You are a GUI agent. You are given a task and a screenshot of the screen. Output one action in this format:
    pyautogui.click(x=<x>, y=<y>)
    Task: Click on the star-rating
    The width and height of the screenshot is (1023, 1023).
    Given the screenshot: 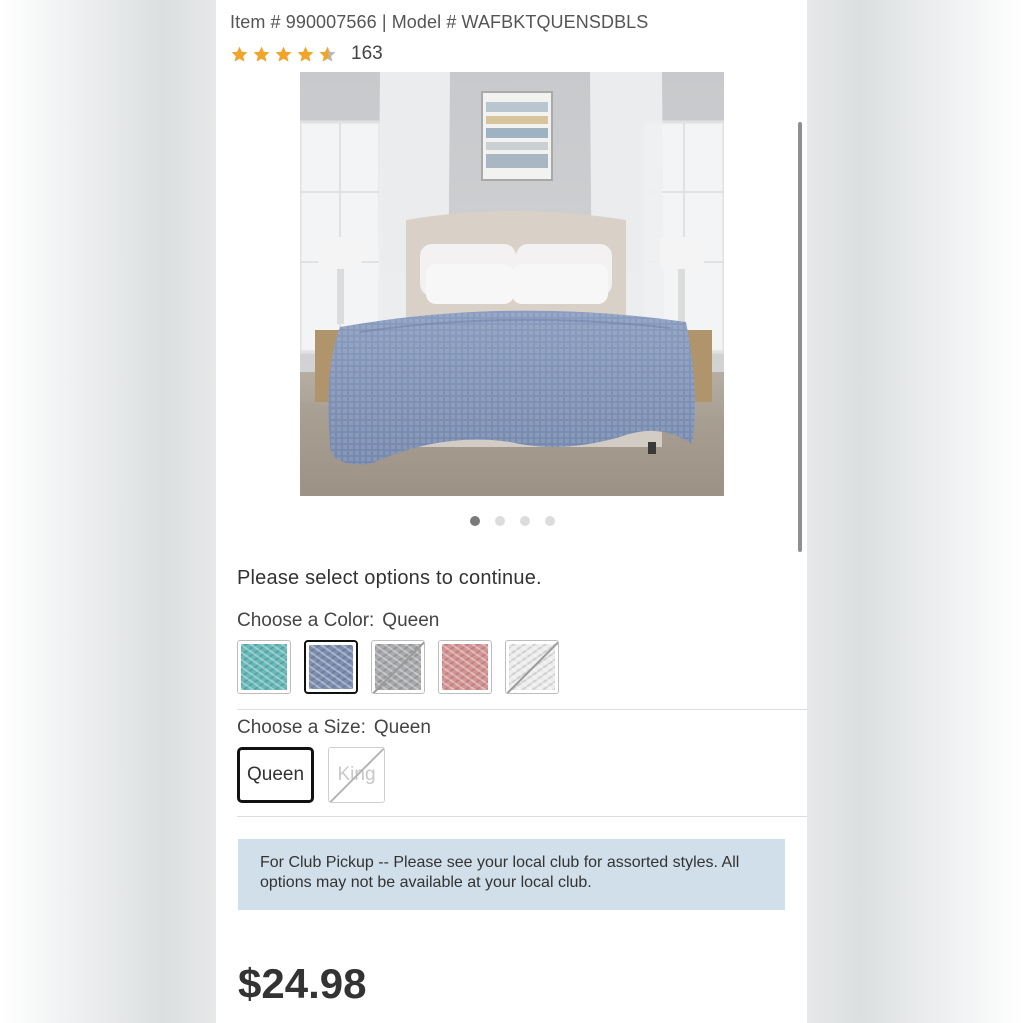 What is the action you would take?
    pyautogui.click(x=283, y=54)
    